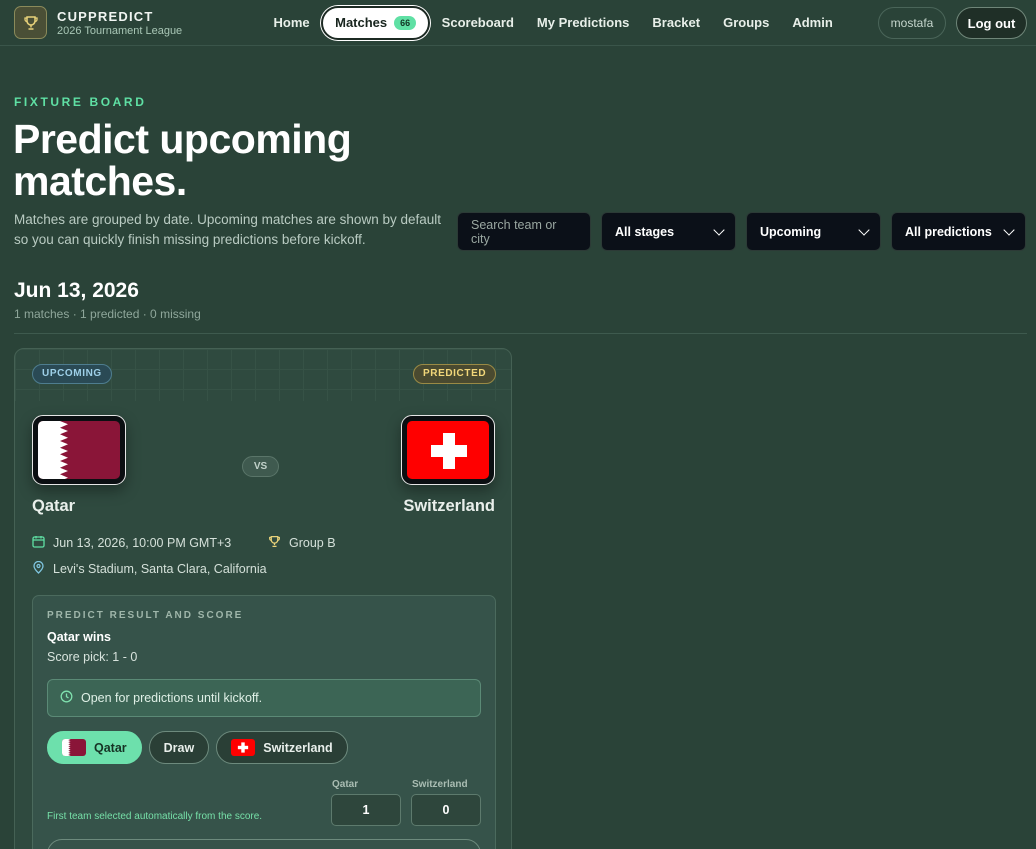 The image size is (1036, 849). I want to click on stage-select: All stages, so click(668, 231).